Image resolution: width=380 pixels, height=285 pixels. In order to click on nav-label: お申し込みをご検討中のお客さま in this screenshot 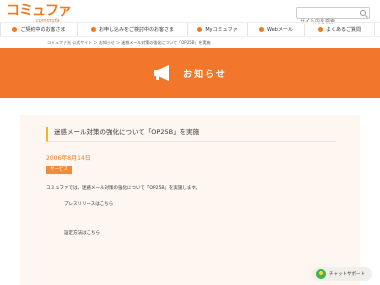, I will do `click(136, 30)`.